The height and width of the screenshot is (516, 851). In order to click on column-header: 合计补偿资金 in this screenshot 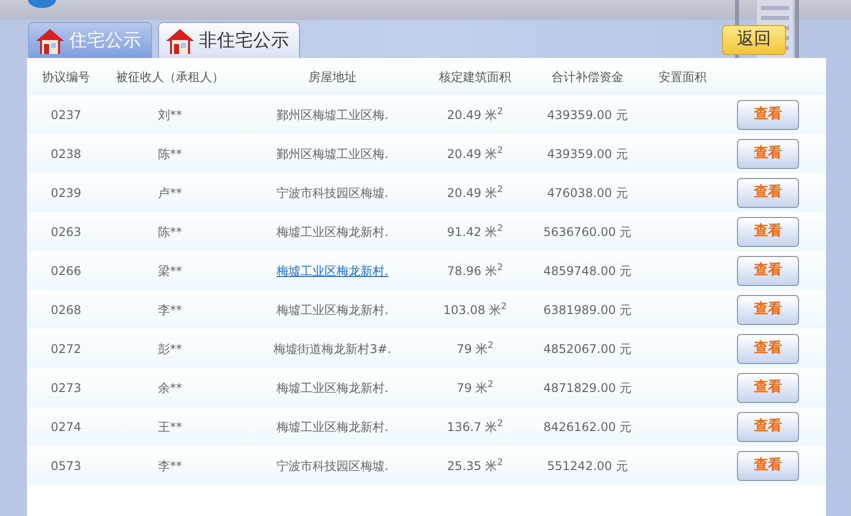, I will do `click(588, 77)`.